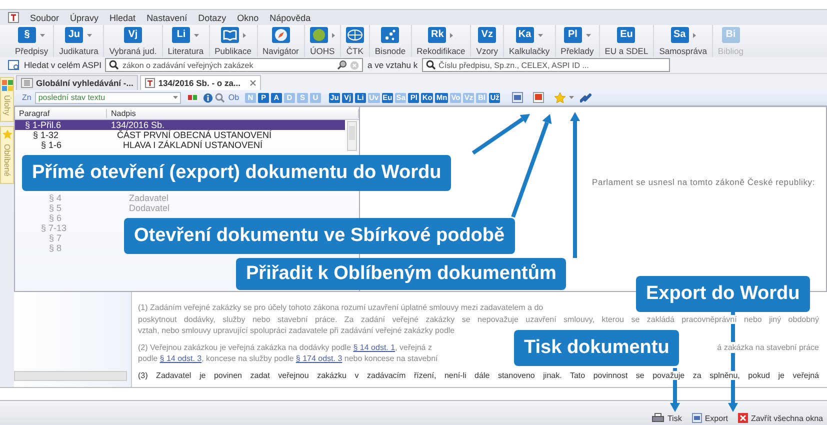 The image size is (827, 425). I want to click on clear-icon, so click(355, 65).